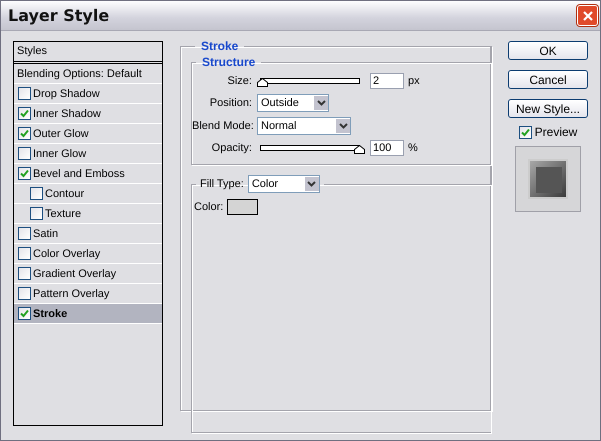 This screenshot has width=601, height=441. What do you see at coordinates (209, 207) in the screenshot?
I see `field-label: Color:` at bounding box center [209, 207].